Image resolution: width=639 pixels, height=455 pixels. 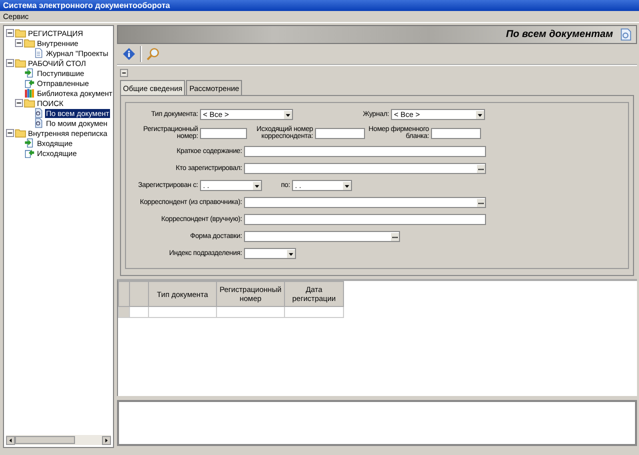 I want to click on window-title: Система электронного документооборота, so click(x=86, y=5).